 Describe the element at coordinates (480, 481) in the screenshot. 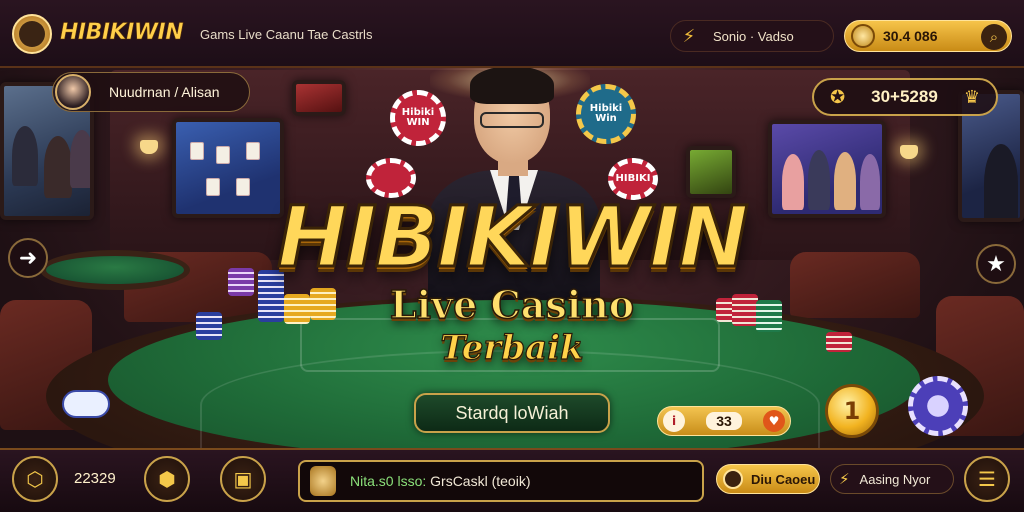

I see `chat-text: GrsCaskl (teoik)` at that location.